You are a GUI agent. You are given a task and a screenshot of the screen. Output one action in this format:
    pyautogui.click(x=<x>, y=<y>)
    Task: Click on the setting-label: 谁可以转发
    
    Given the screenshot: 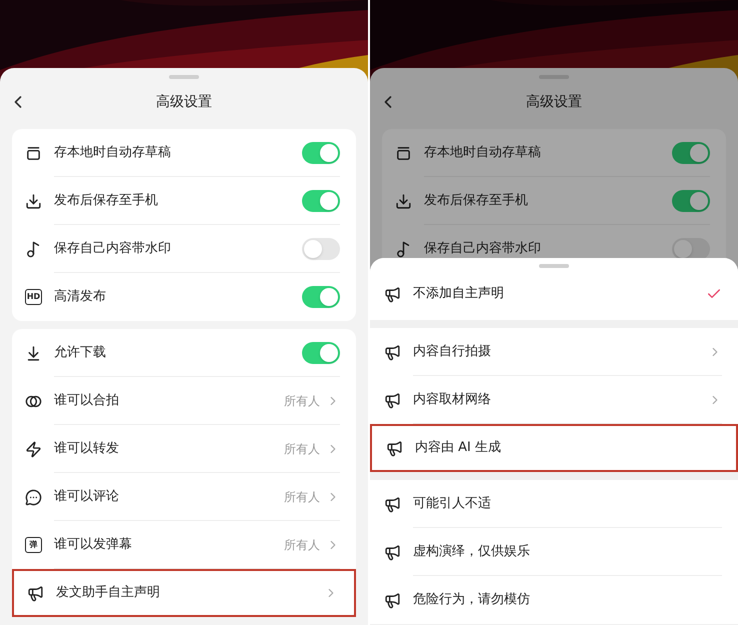 What is the action you would take?
    pyautogui.click(x=87, y=449)
    